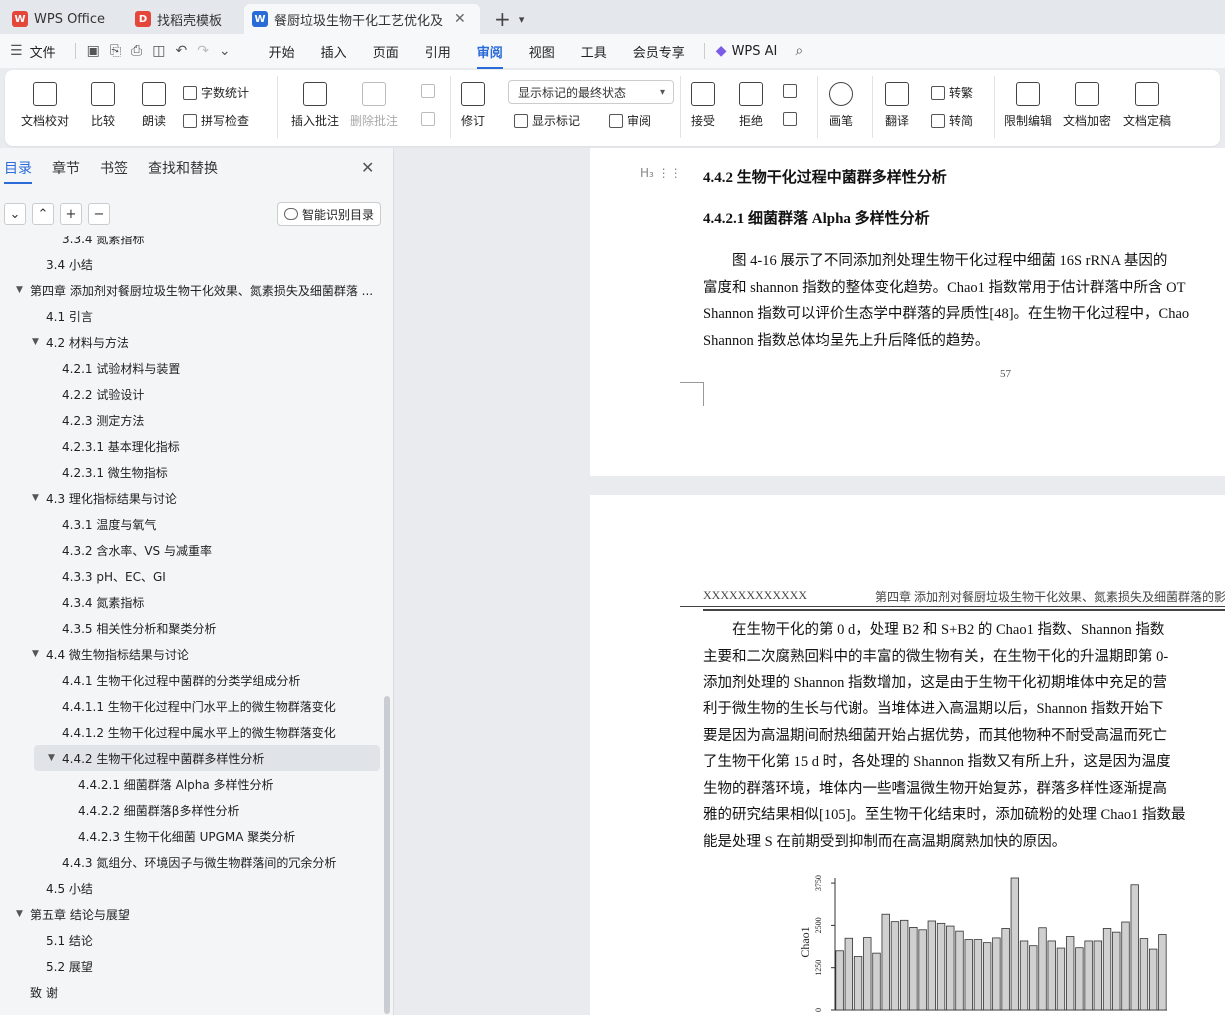 The image size is (1225, 1015). Describe the element at coordinates (362, 19) in the screenshot. I see `tab-document: W 餐厨垃圾生物干化工艺优化及 ✕` at that location.